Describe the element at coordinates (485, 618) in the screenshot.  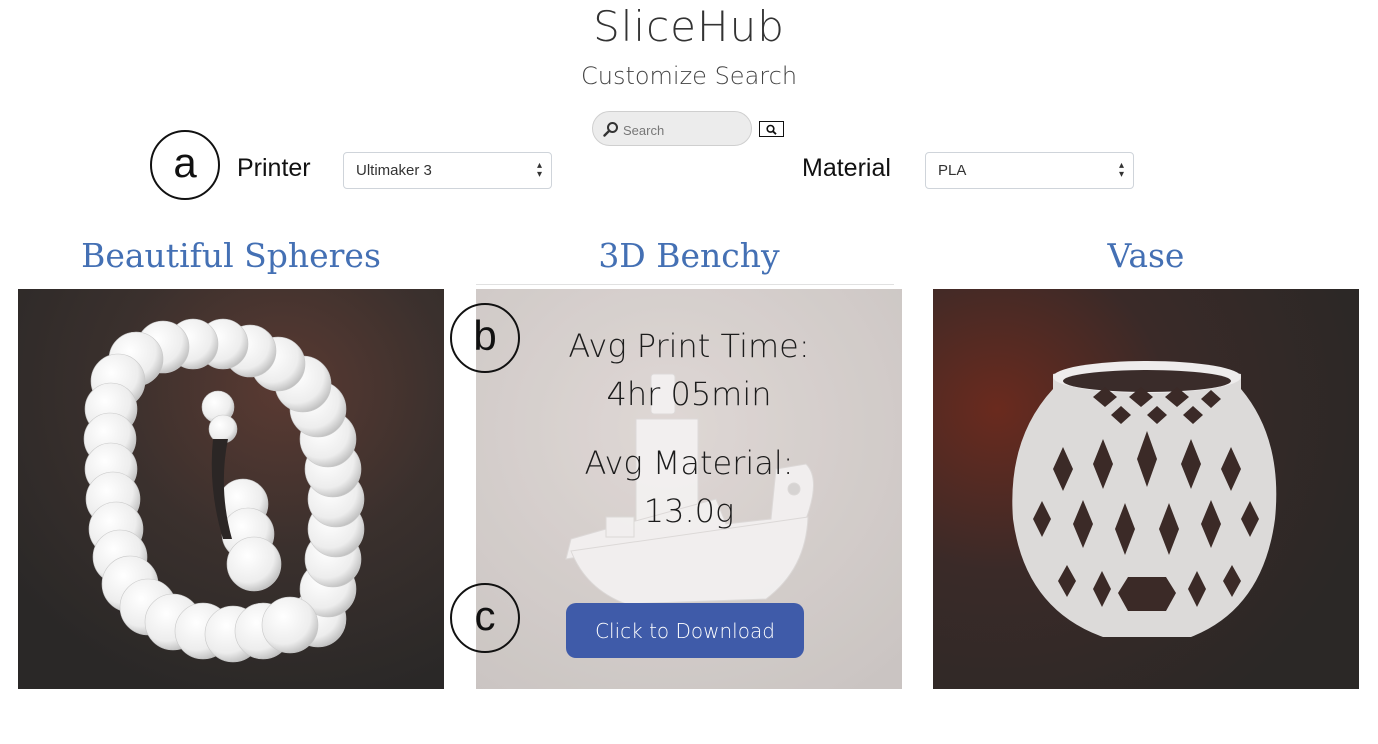
I see `annotation-marker-c: c` at that location.